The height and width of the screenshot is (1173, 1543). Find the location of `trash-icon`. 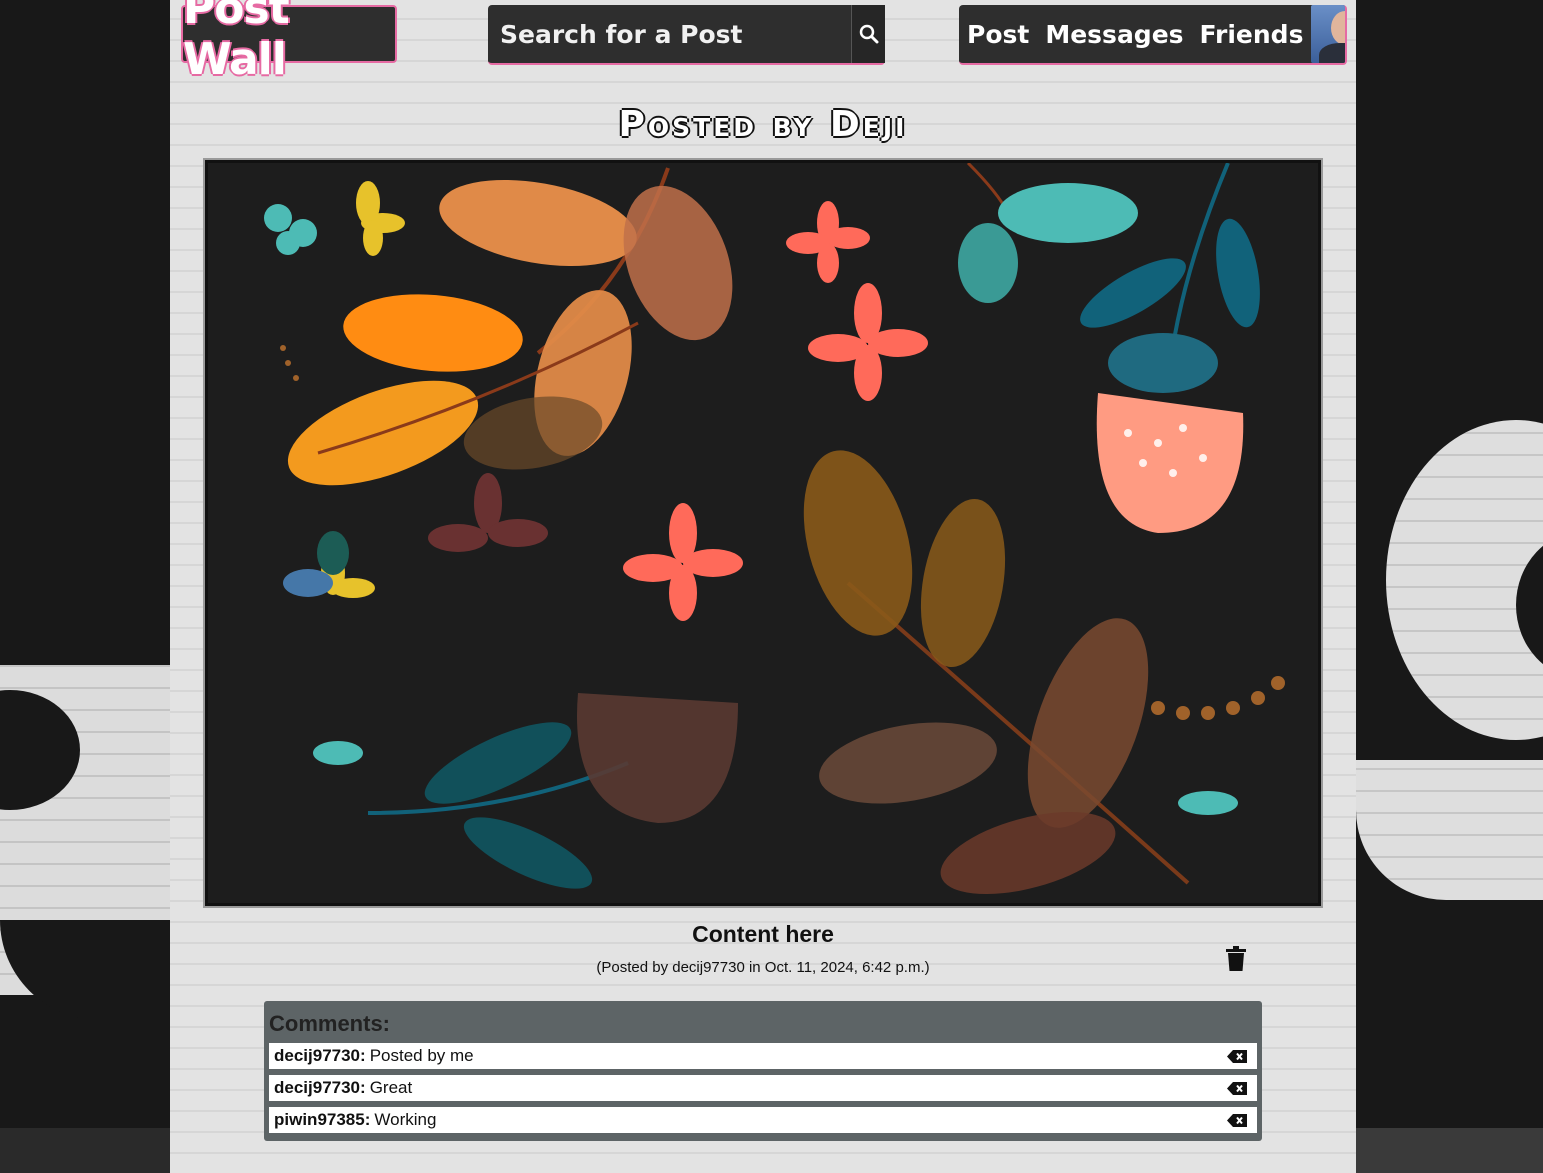

trash-icon is located at coordinates (1236, 959).